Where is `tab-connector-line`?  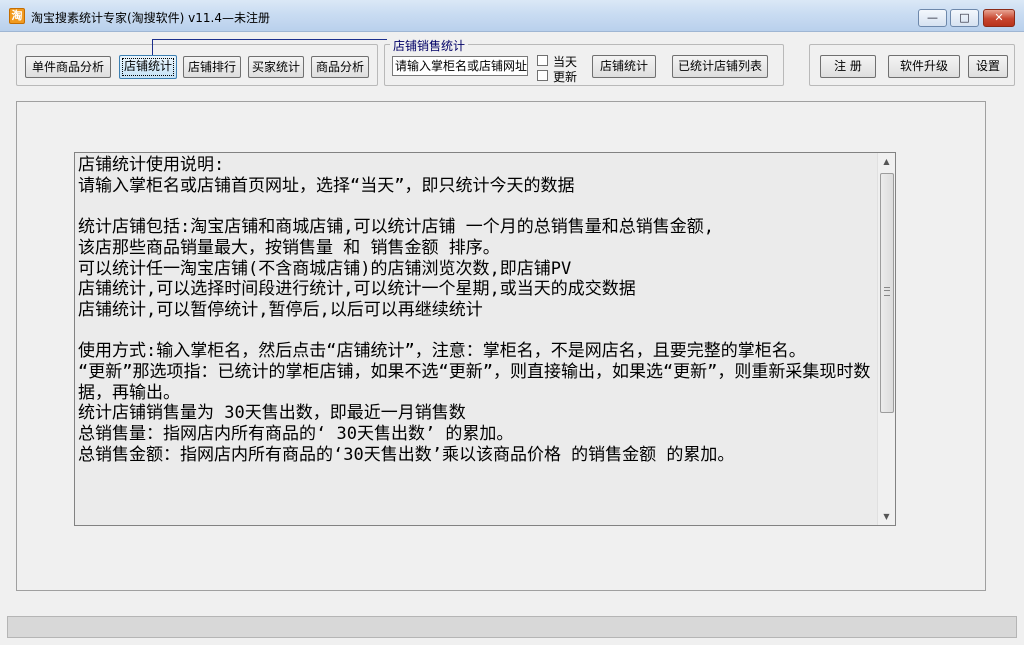 tab-connector-line is located at coordinates (269, 47).